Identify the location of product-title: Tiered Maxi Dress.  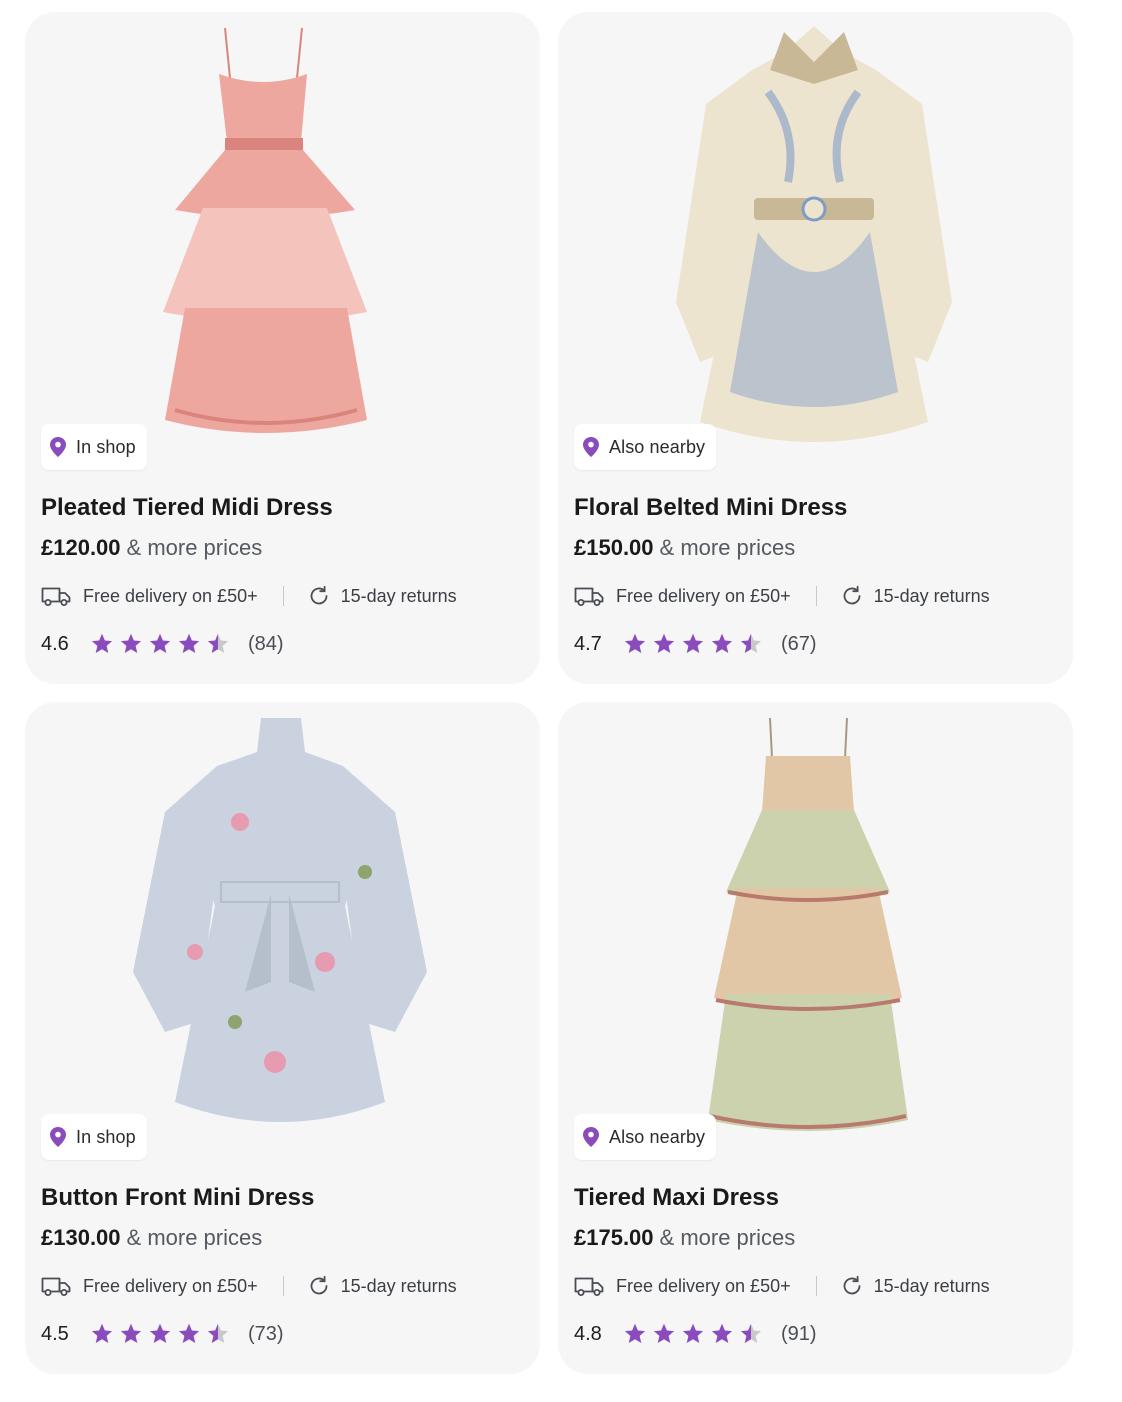
(676, 1198).